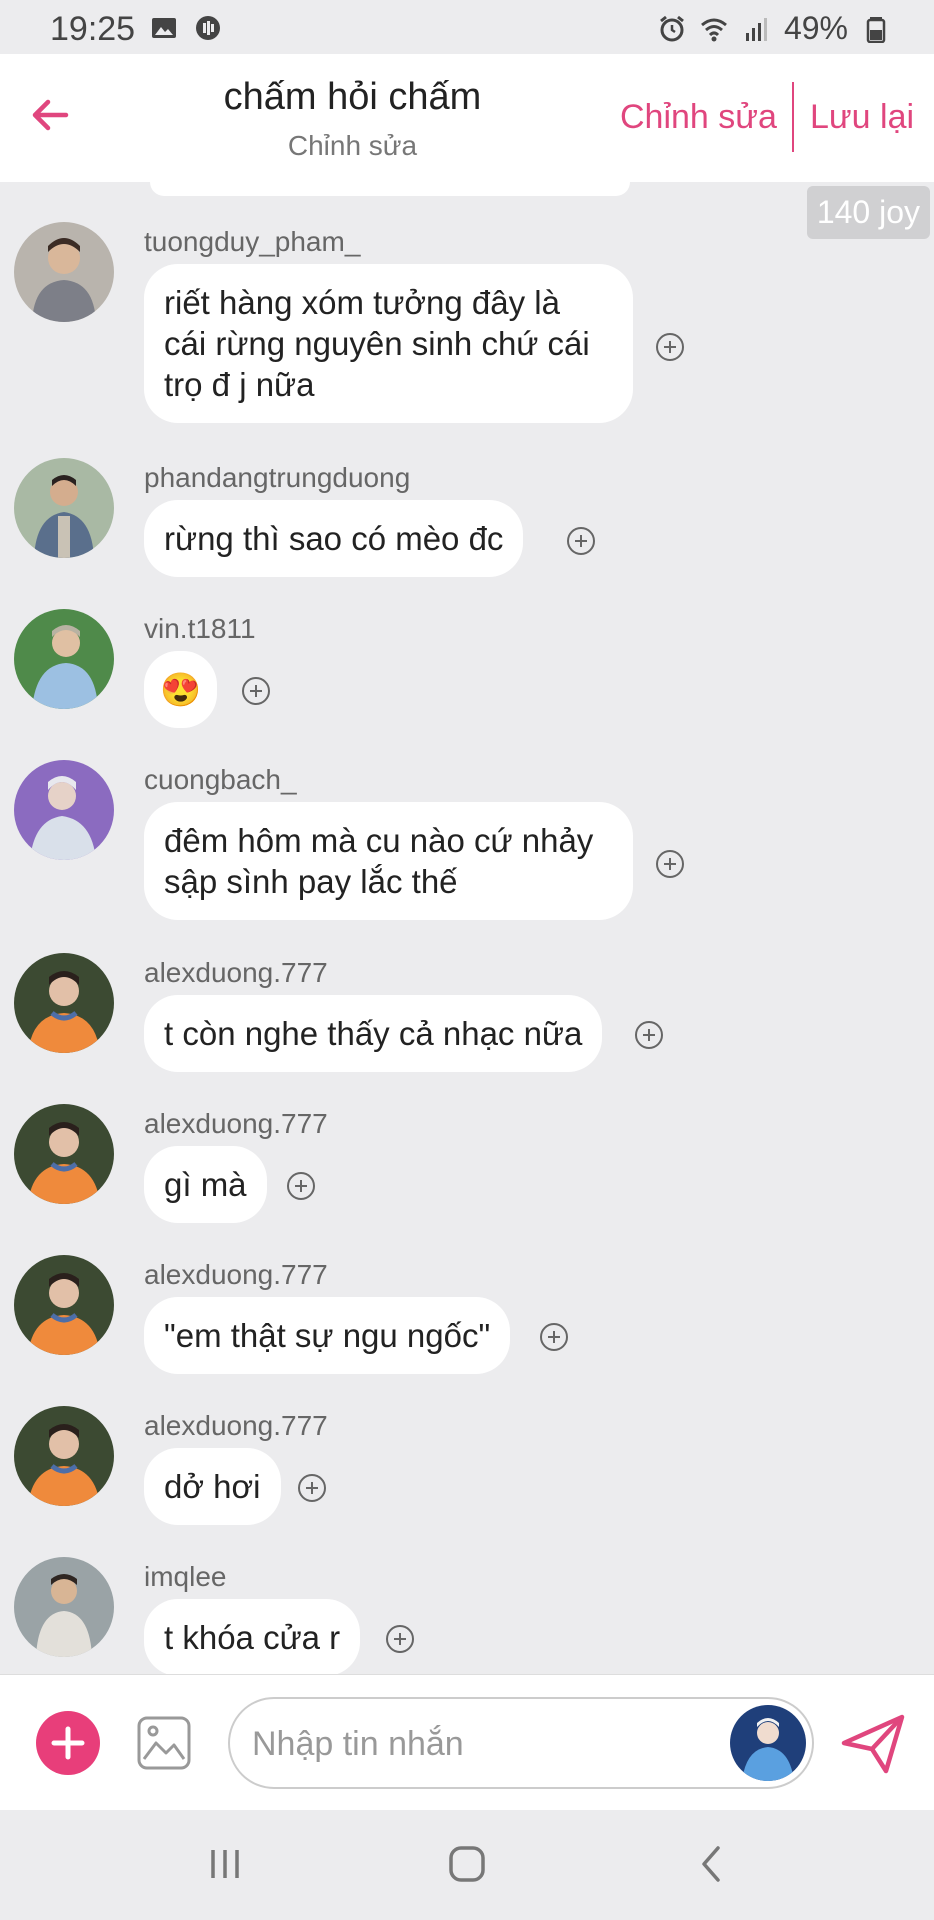 The image size is (934, 1920). I want to click on header-divider, so click(793, 117).